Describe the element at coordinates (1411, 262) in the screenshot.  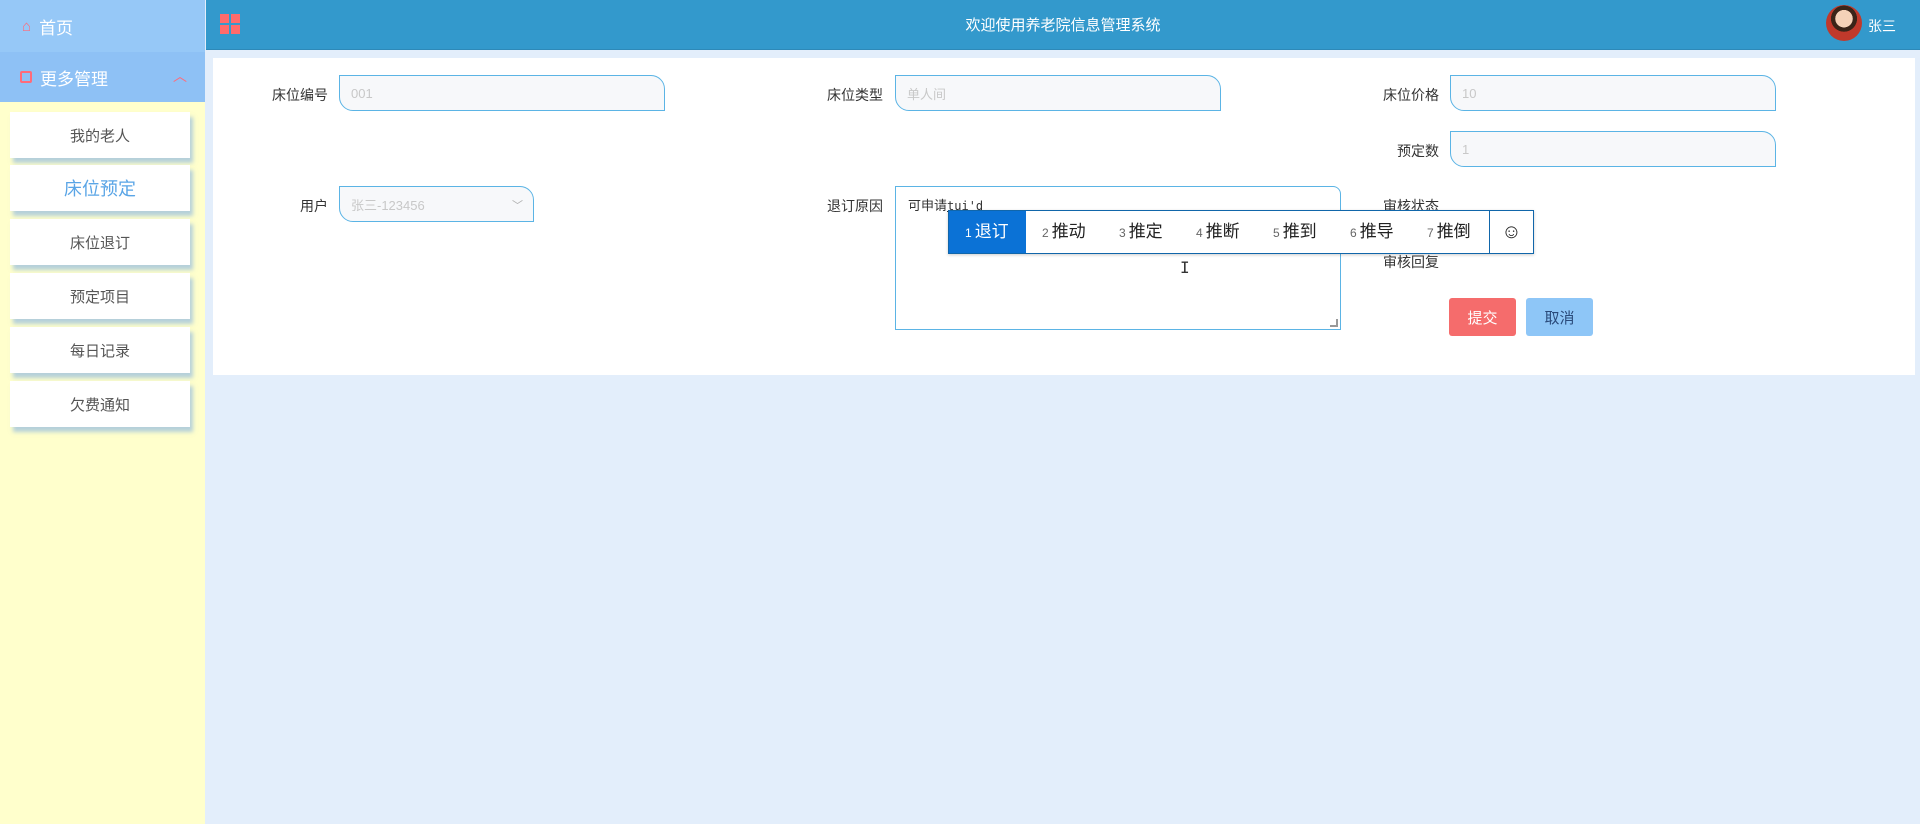
I see `review-reply-label: 审核回复` at that location.